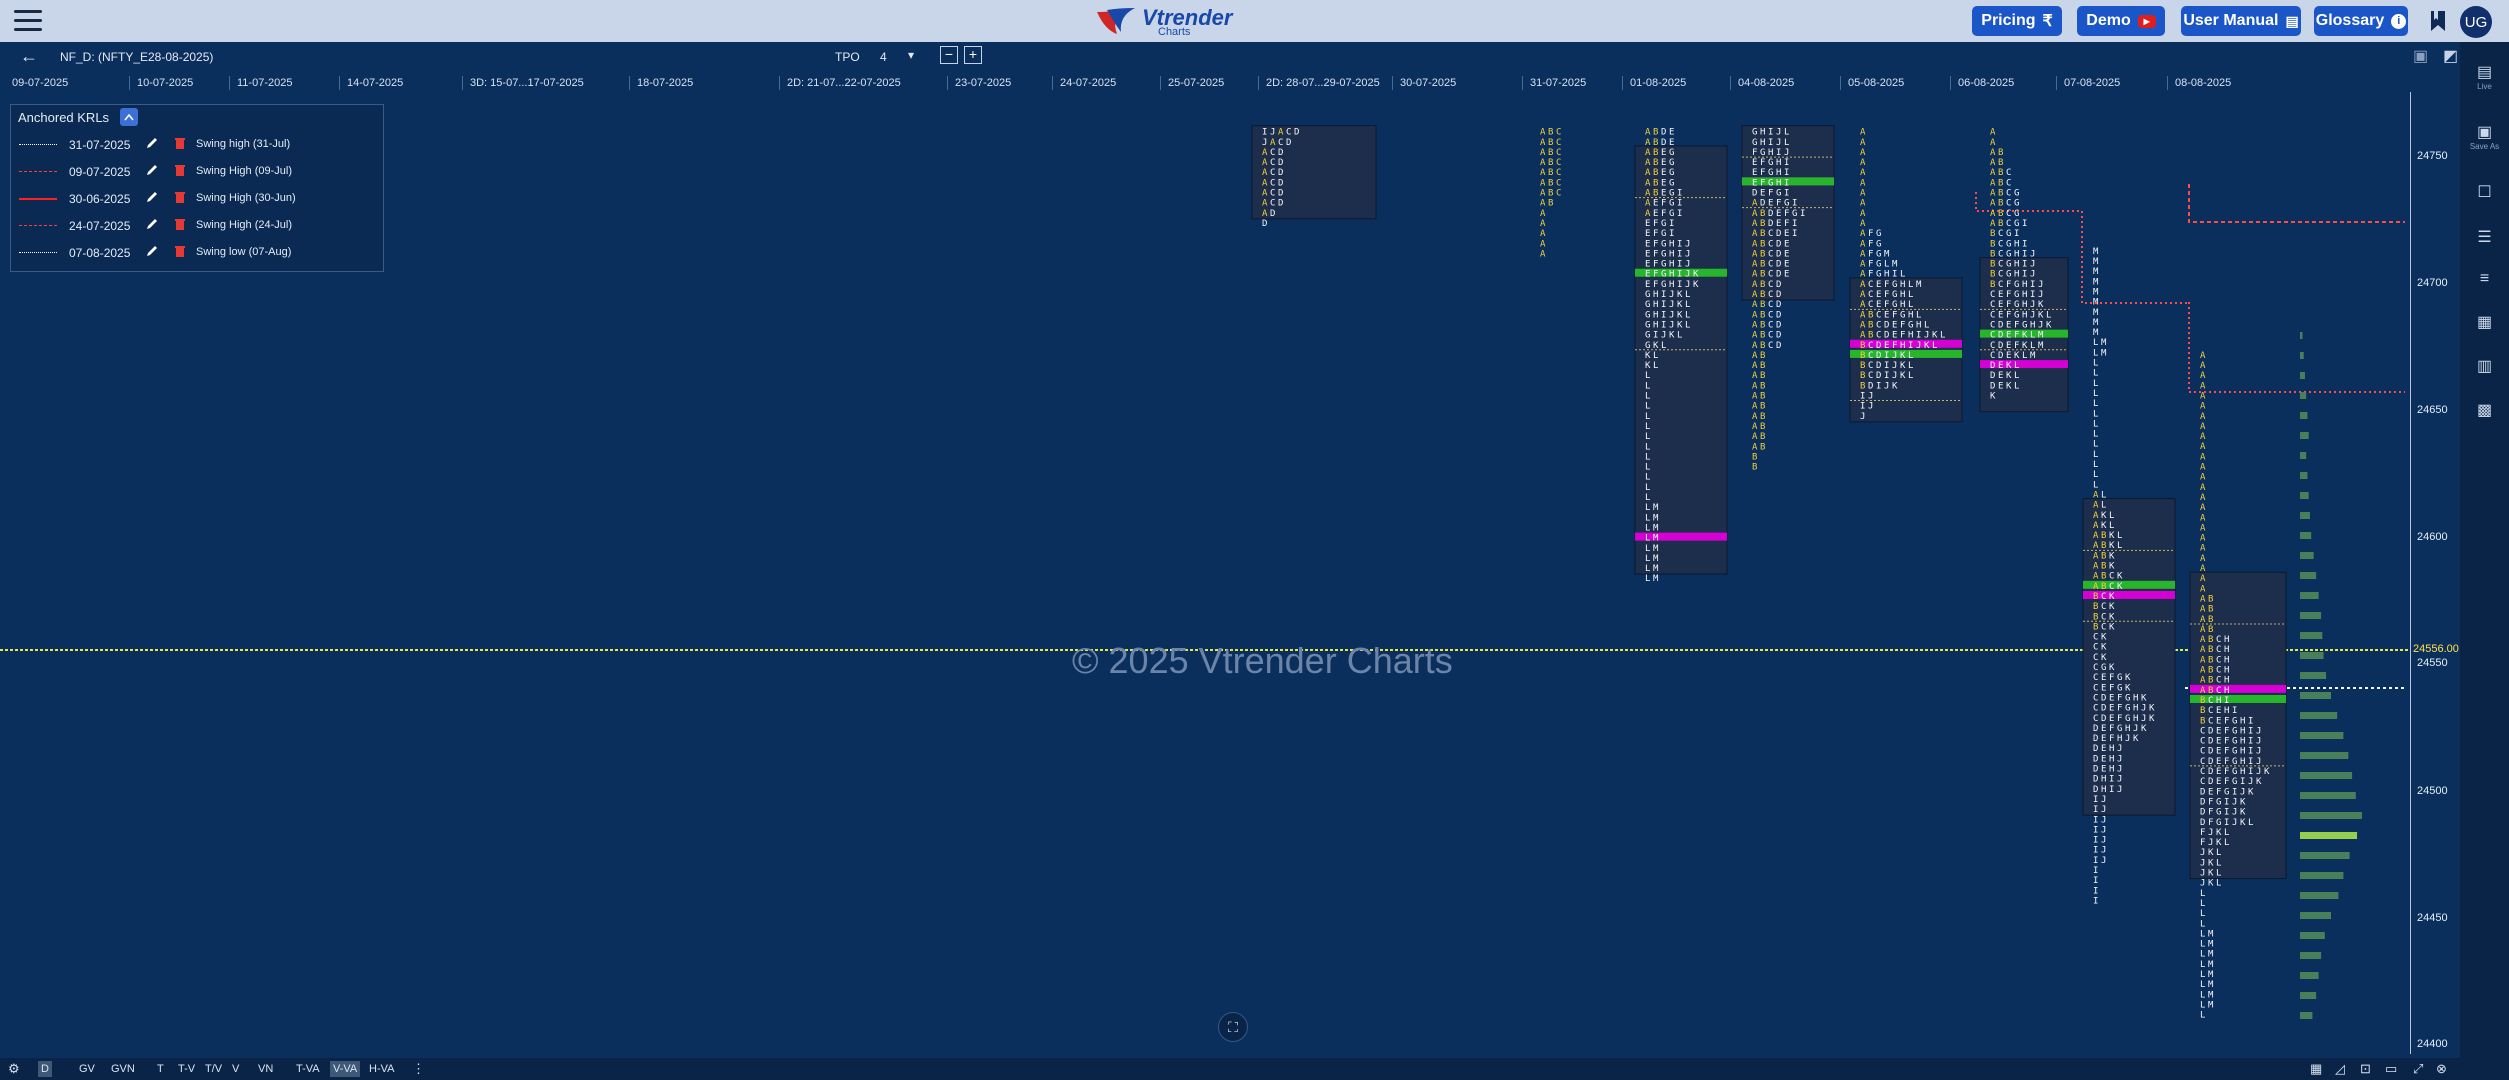 The width and height of the screenshot is (2509, 1080). What do you see at coordinates (1314, 177) in the screenshot?
I see `tpo-session: I J A C DJ A C DA C DA C DA C DA C DA C DA C DA DD` at bounding box center [1314, 177].